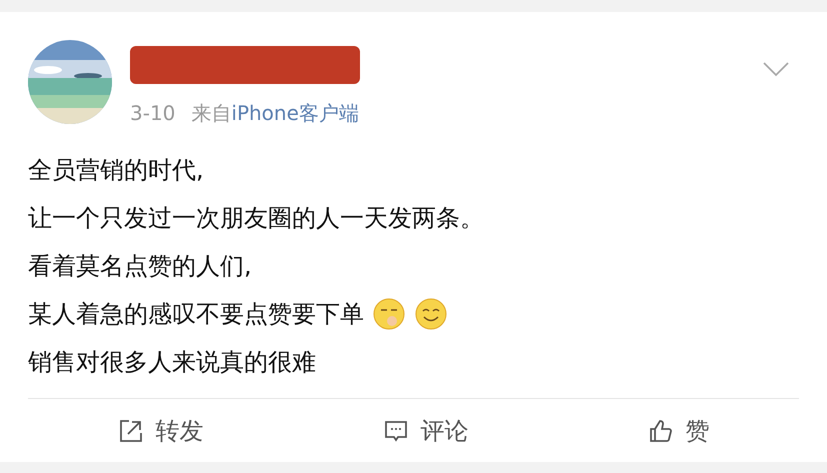 The height and width of the screenshot is (473, 827). I want to click on thumbs-up-icon, so click(661, 431).